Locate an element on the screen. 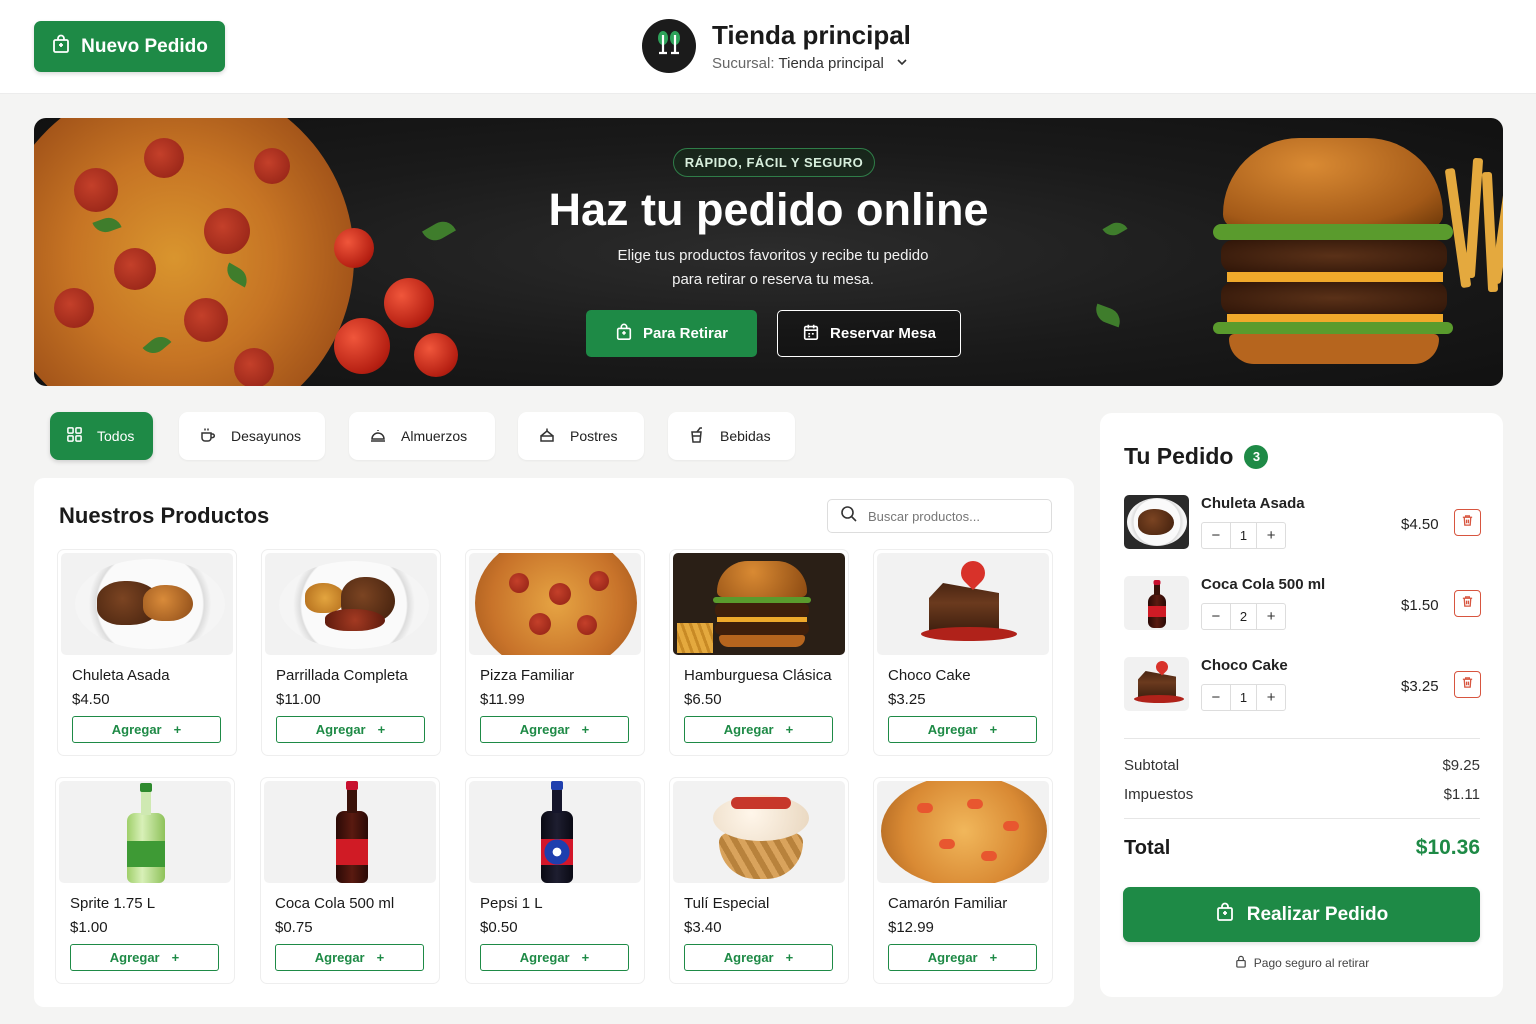 This screenshot has height=1024, width=1536. product-card: Sprite 1.75 L $1.00 Agregar + is located at coordinates (145, 880).